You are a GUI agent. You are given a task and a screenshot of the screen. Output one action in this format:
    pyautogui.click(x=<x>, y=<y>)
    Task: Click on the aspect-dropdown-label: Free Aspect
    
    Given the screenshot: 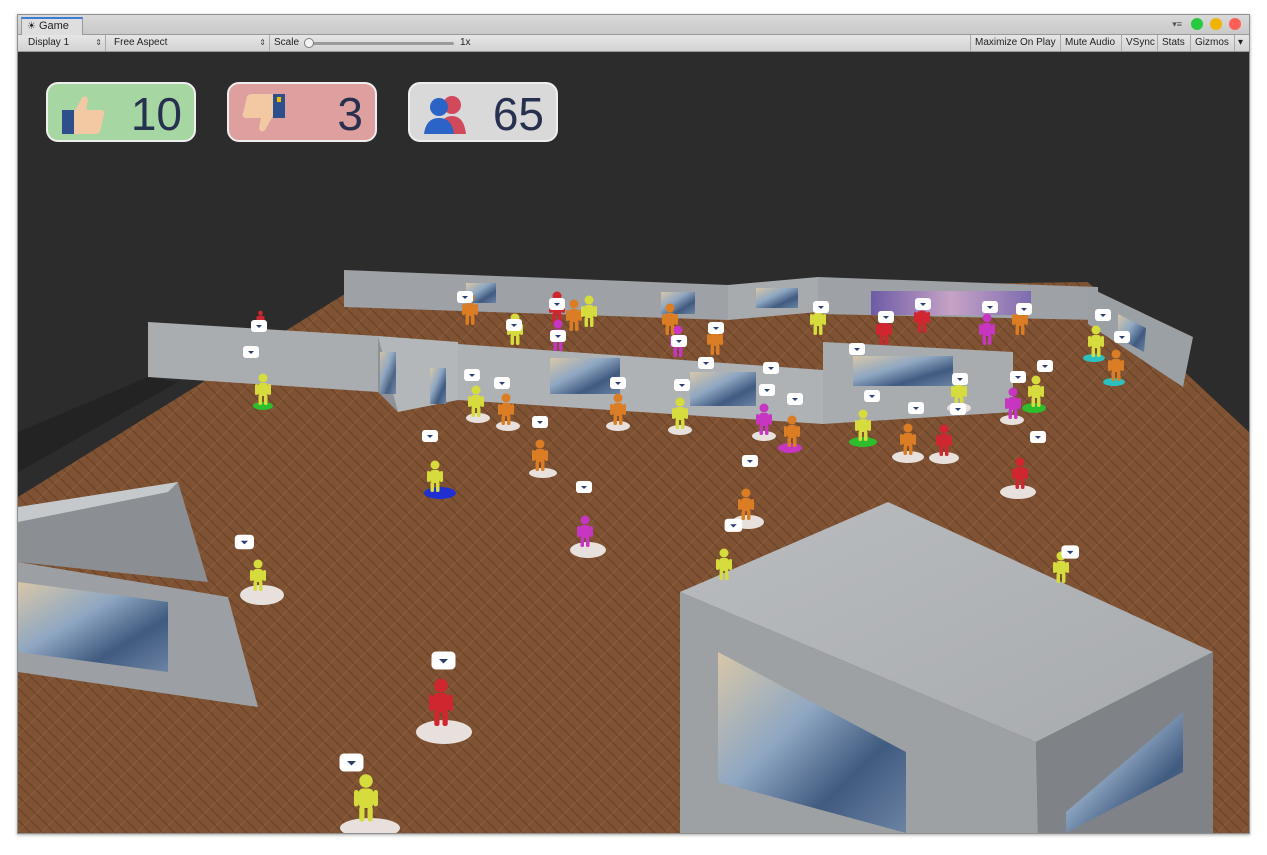 What is the action you would take?
    pyautogui.click(x=141, y=42)
    